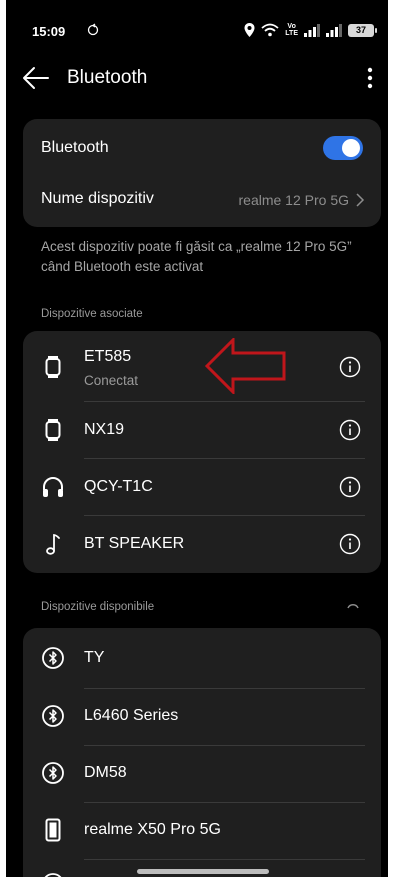  I want to click on signal-icon-sim1, so click(312, 30).